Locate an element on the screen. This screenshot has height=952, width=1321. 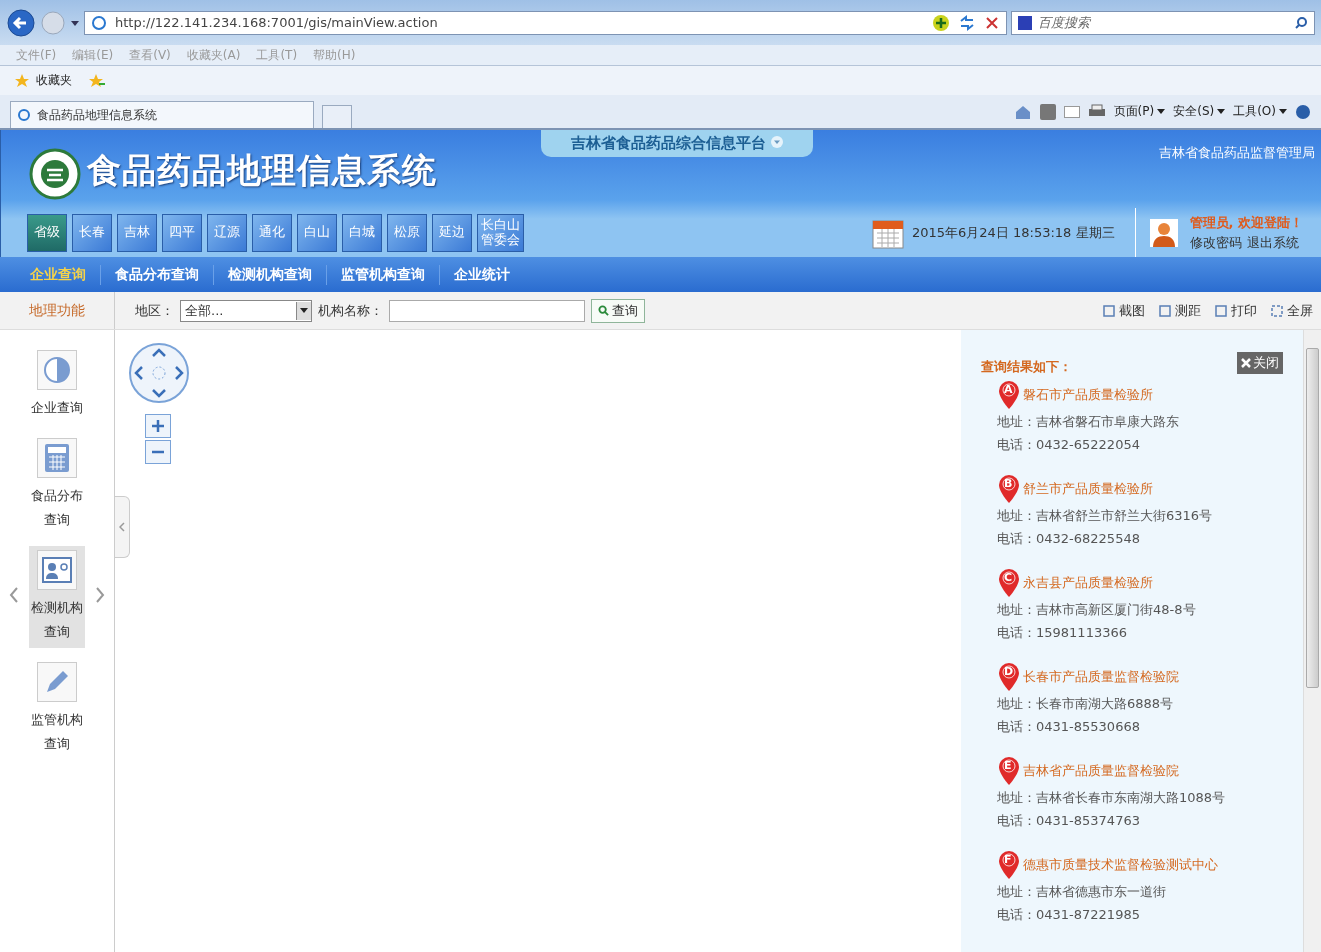
menu-item: 收藏夹(A) is located at coordinates (213, 55).